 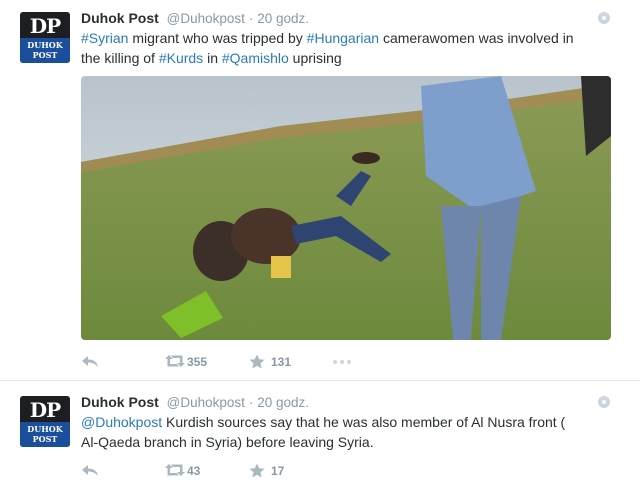 I want to click on hashtag-hungarian: #Hungarian, so click(x=343, y=38).